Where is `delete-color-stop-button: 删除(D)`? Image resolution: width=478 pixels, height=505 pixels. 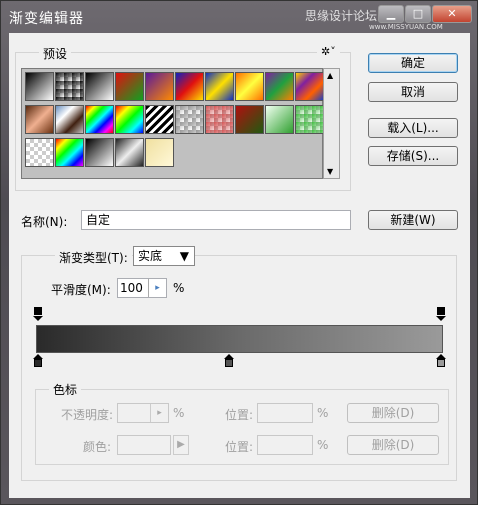 delete-color-stop-button: 删除(D) is located at coordinates (393, 445).